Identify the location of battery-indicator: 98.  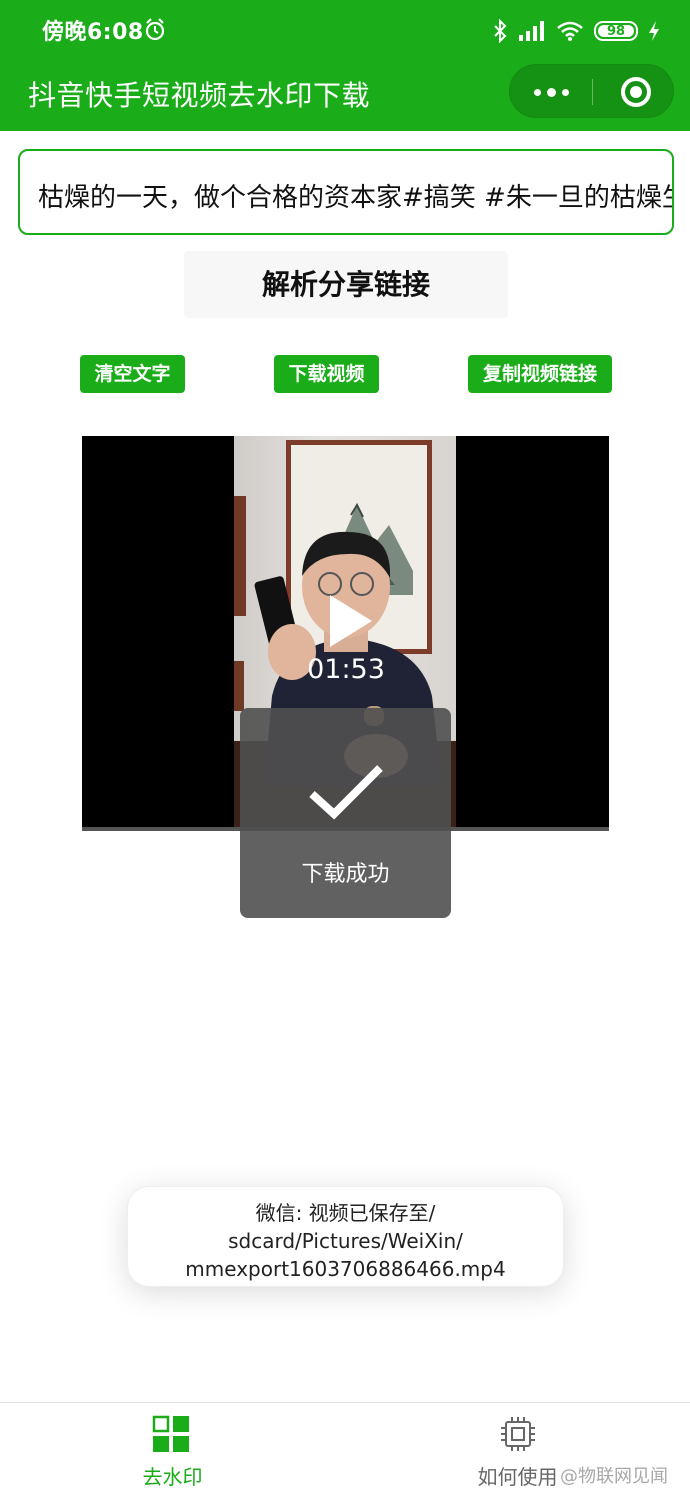
(616, 31).